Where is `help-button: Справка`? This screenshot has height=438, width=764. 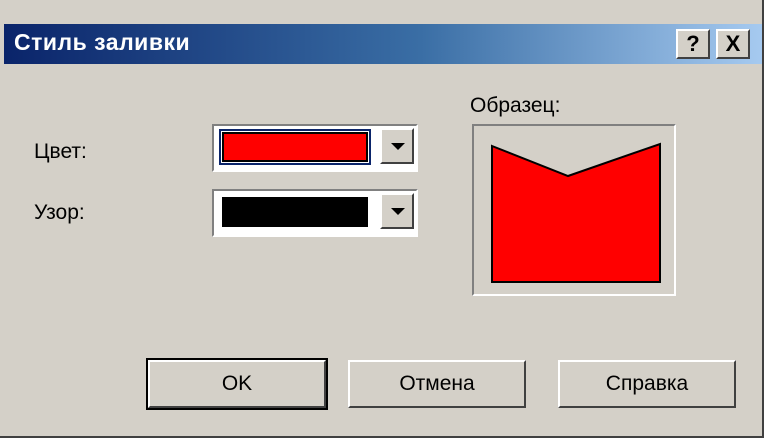 help-button: Справка is located at coordinates (647, 384).